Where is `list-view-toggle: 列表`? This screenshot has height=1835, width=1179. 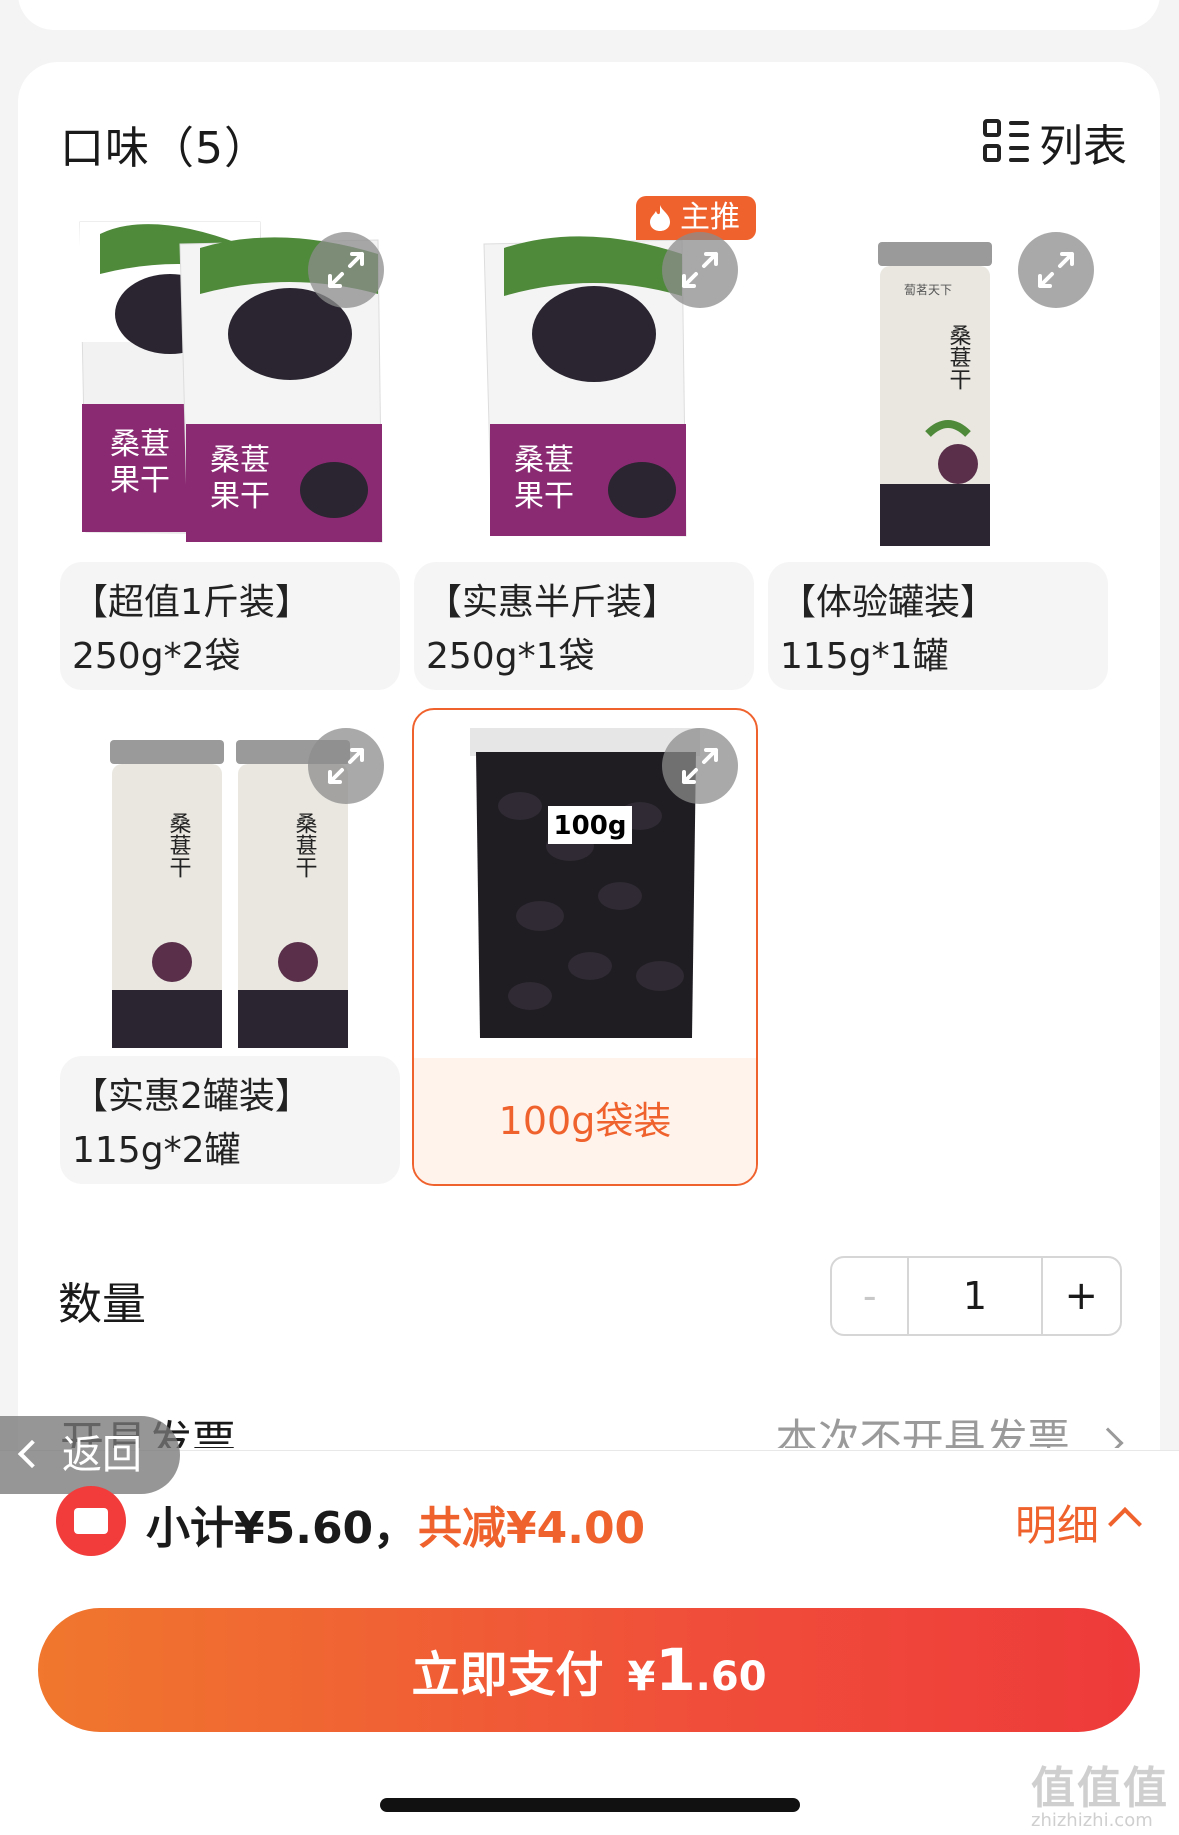 list-view-toggle: 列表 is located at coordinates (1055, 142).